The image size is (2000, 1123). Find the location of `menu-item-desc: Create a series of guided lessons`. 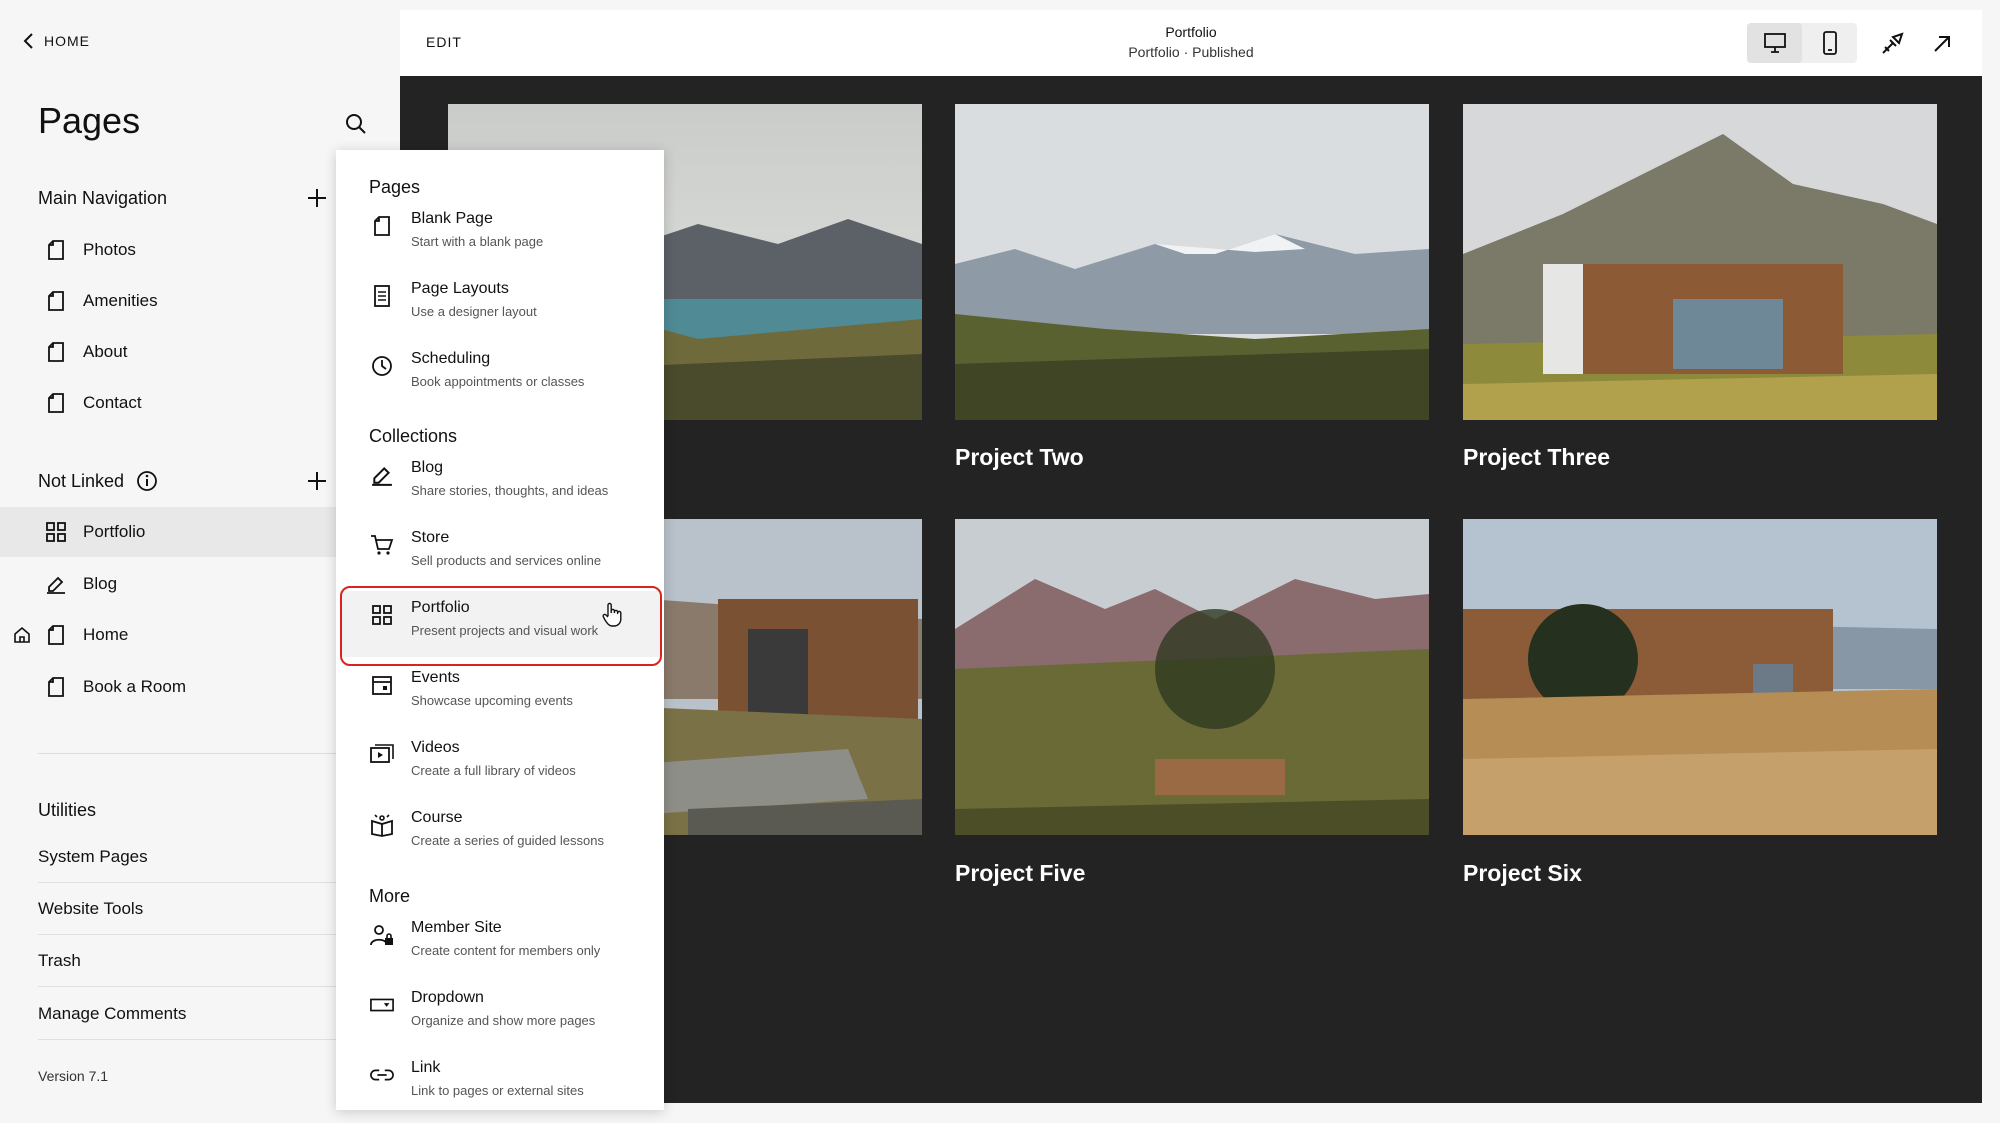

menu-item-desc: Create a series of guided lessons is located at coordinates (507, 840).